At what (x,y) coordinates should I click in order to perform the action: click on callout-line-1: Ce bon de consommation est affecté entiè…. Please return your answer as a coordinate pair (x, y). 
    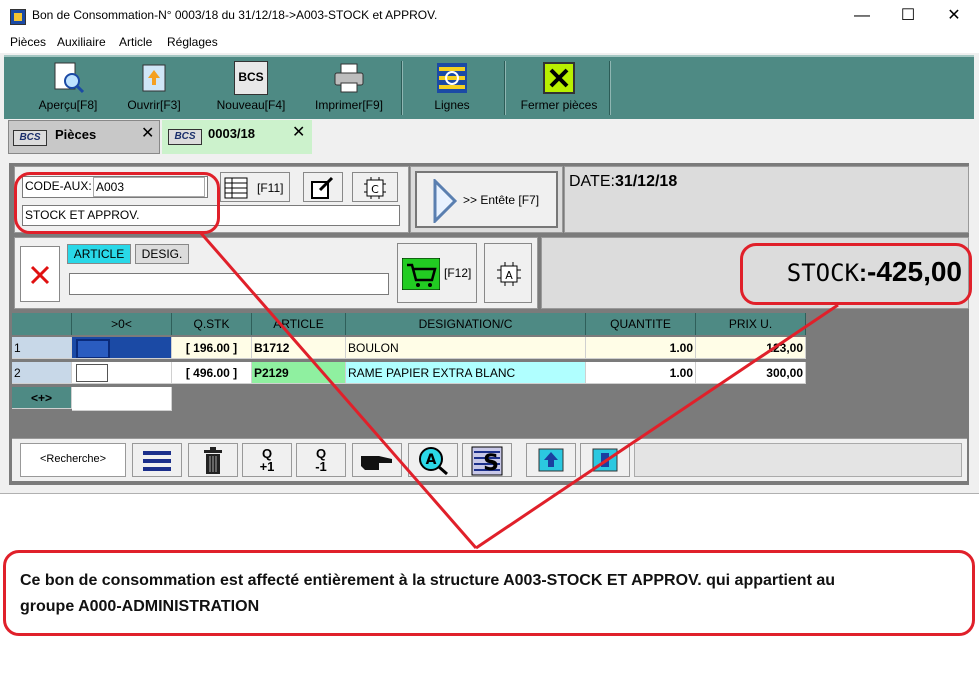
    Looking at the image, I should click on (428, 580).